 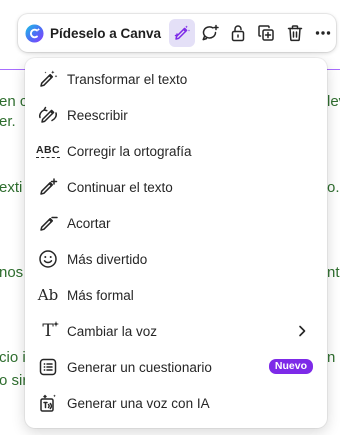 What do you see at coordinates (112, 331) in the screenshot?
I see `menu-item-label: Cambiar la voz` at bounding box center [112, 331].